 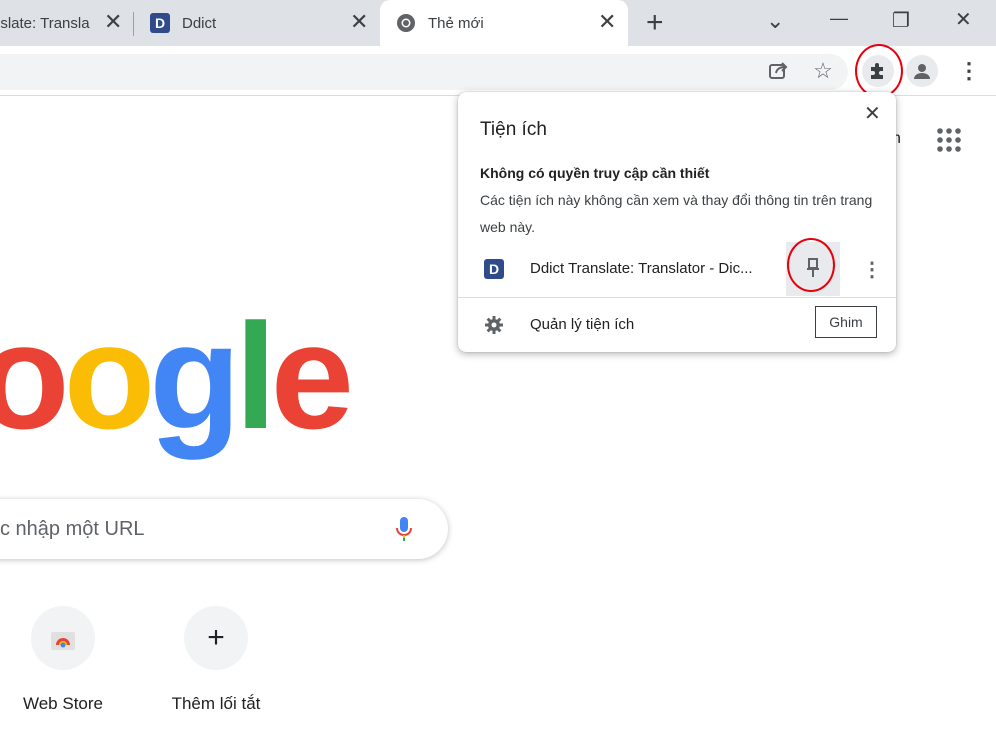 I want to click on logo-letter: e, so click(x=312, y=376).